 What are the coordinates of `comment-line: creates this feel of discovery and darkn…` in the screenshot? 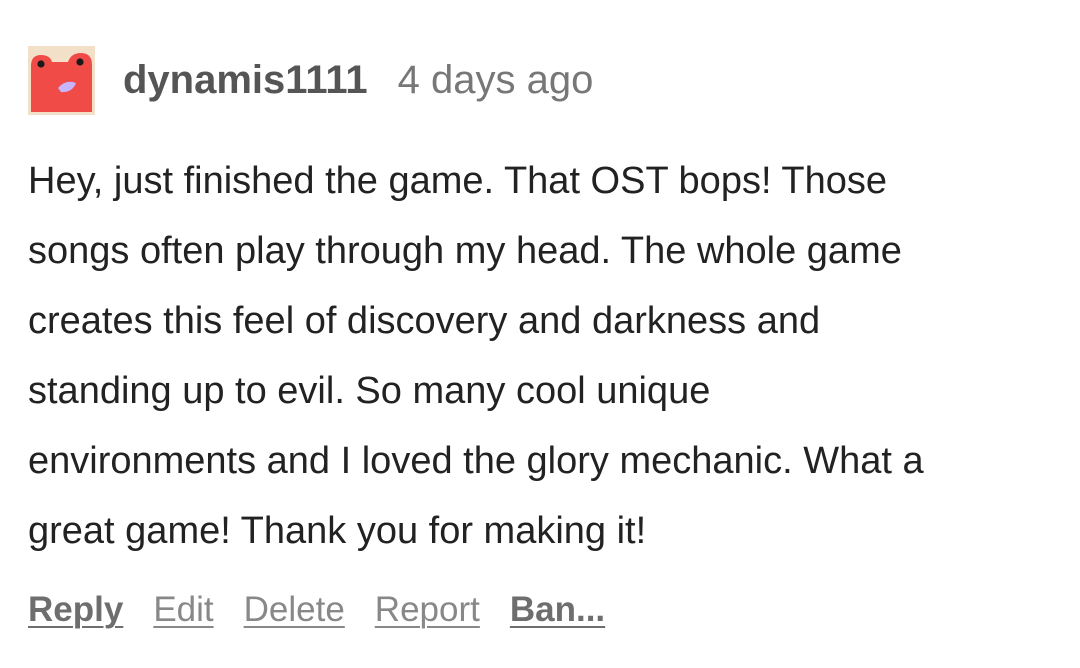 It's located at (424, 321).